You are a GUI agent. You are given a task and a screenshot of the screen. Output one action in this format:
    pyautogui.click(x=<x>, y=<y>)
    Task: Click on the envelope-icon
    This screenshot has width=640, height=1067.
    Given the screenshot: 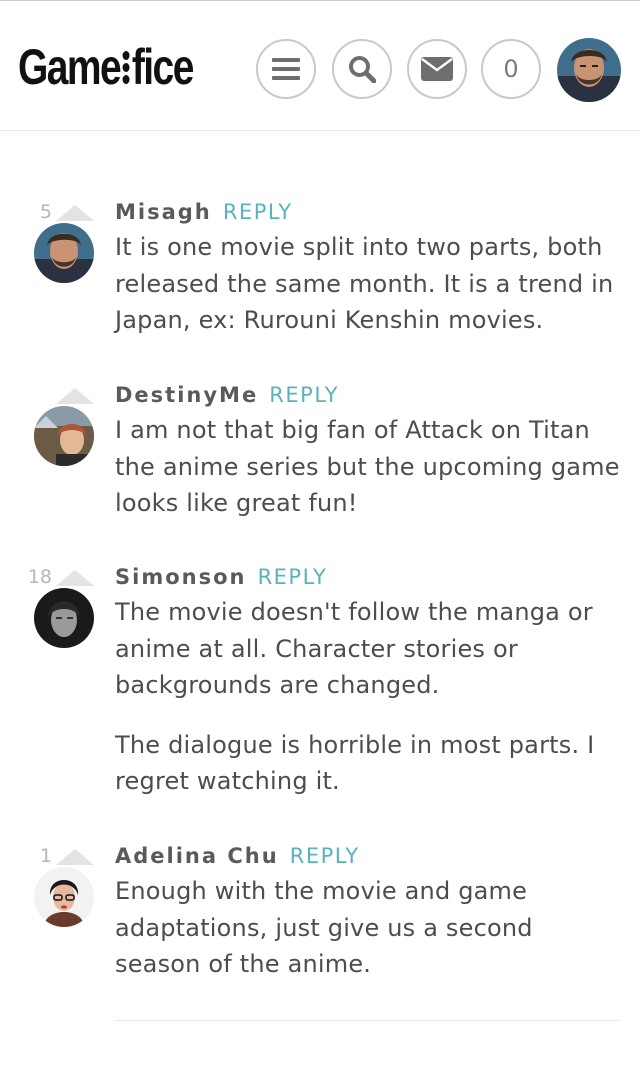 What is the action you would take?
    pyautogui.click(x=437, y=69)
    